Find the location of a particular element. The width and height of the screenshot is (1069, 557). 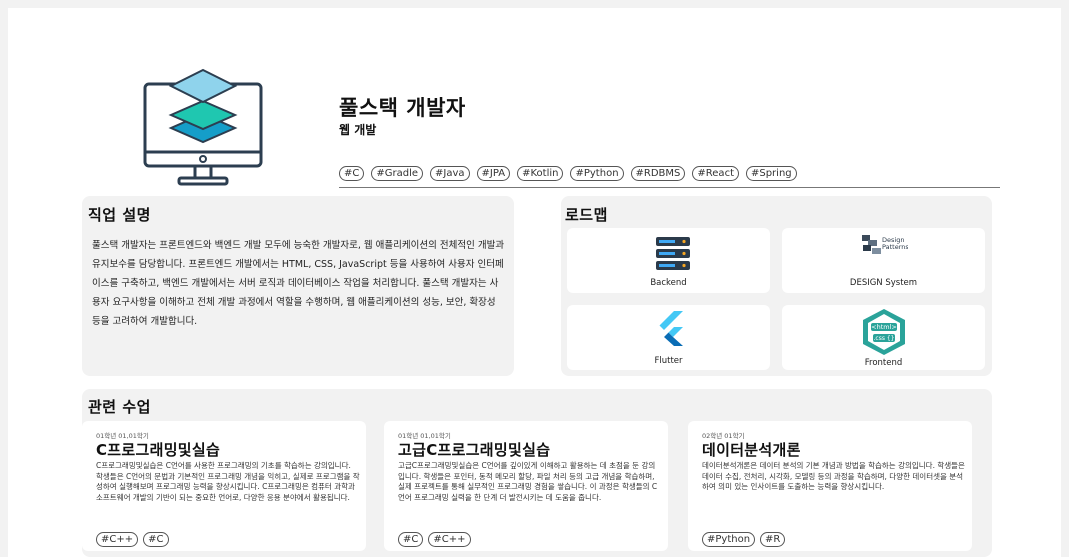

tag-gradle: #Gradle is located at coordinates (397, 173).